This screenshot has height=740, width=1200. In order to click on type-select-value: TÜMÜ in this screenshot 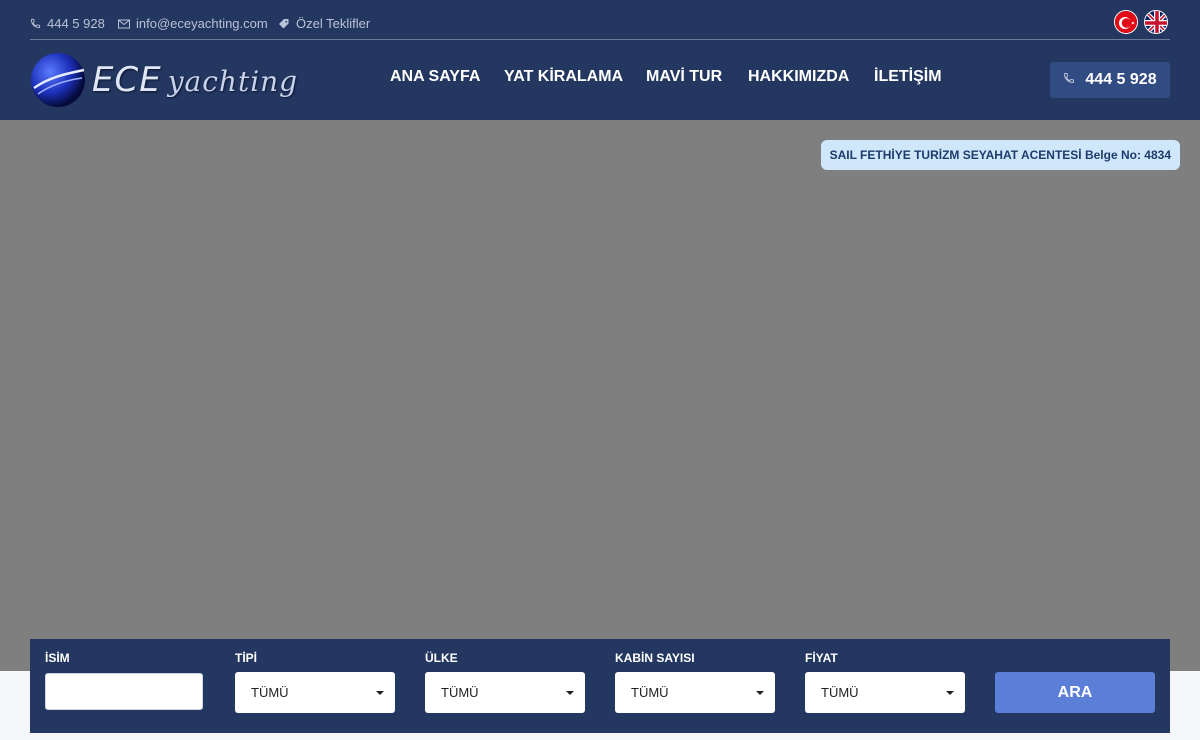, I will do `click(270, 692)`.